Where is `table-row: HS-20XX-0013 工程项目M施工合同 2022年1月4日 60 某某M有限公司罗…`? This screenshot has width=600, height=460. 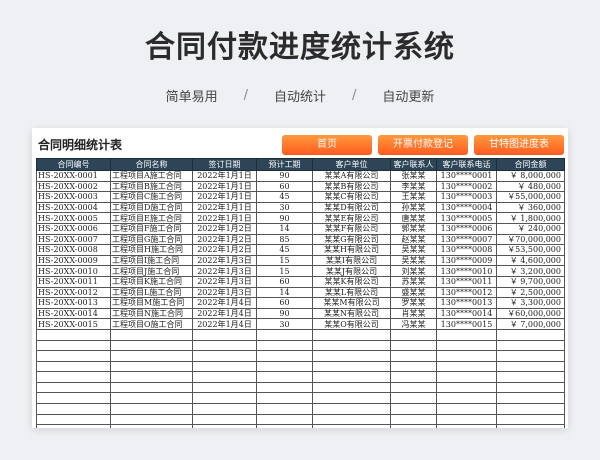 table-row: HS-20XX-0013 工程项目M施工合同 2022年1月4日 60 某某M有限公司罗… is located at coordinates (300, 303).